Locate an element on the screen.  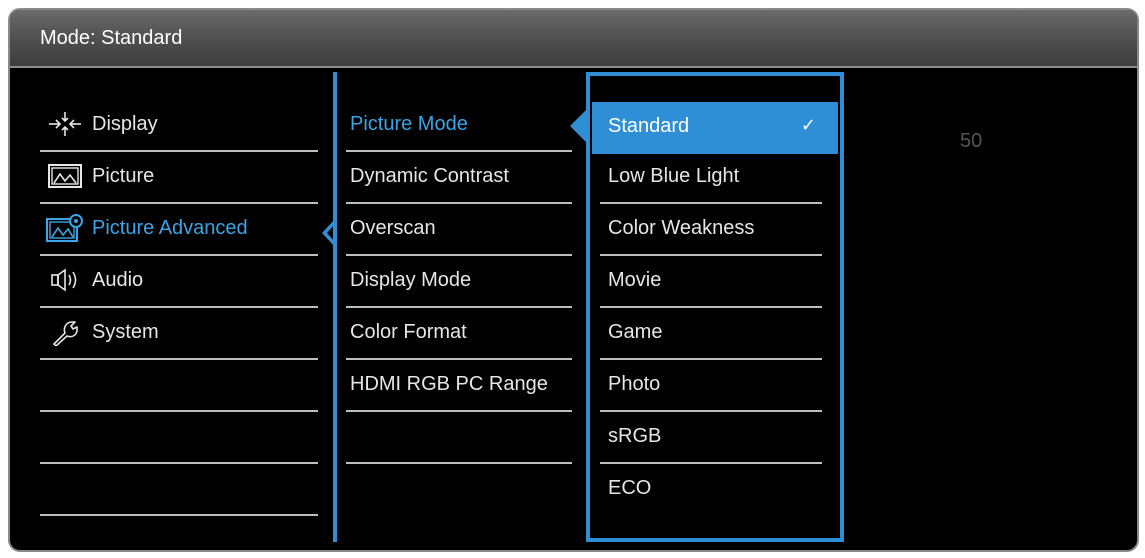
option-label: Game is located at coordinates (635, 332).